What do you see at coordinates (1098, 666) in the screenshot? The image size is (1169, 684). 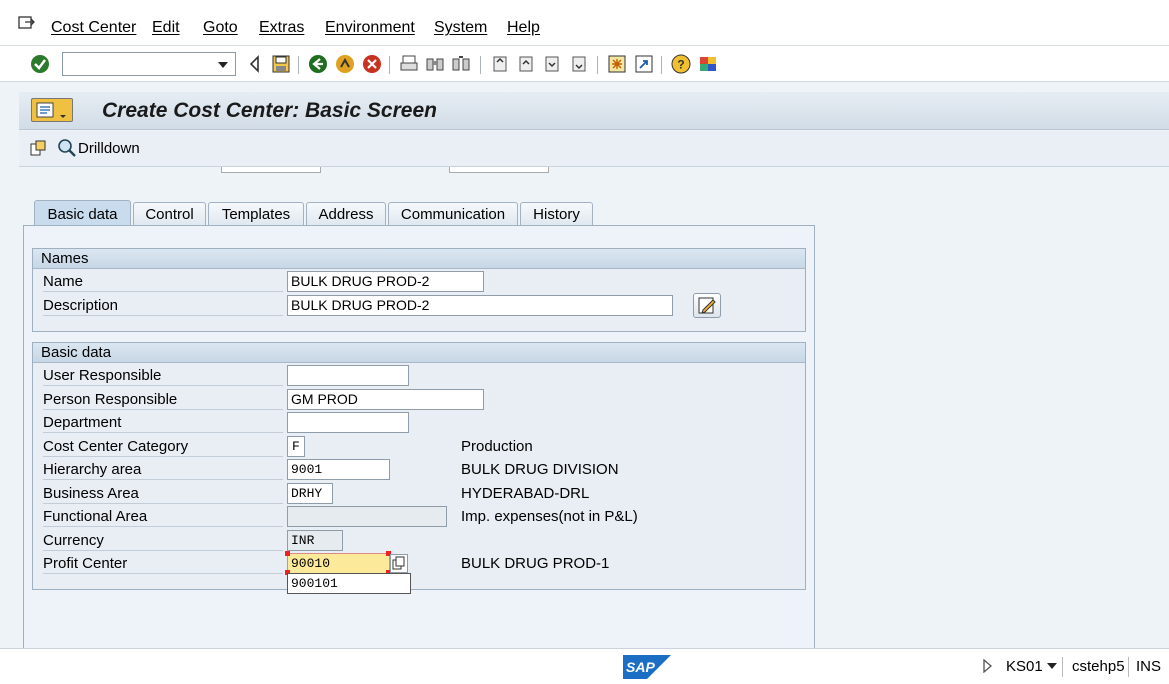 I see `status-server: cstehp5` at bounding box center [1098, 666].